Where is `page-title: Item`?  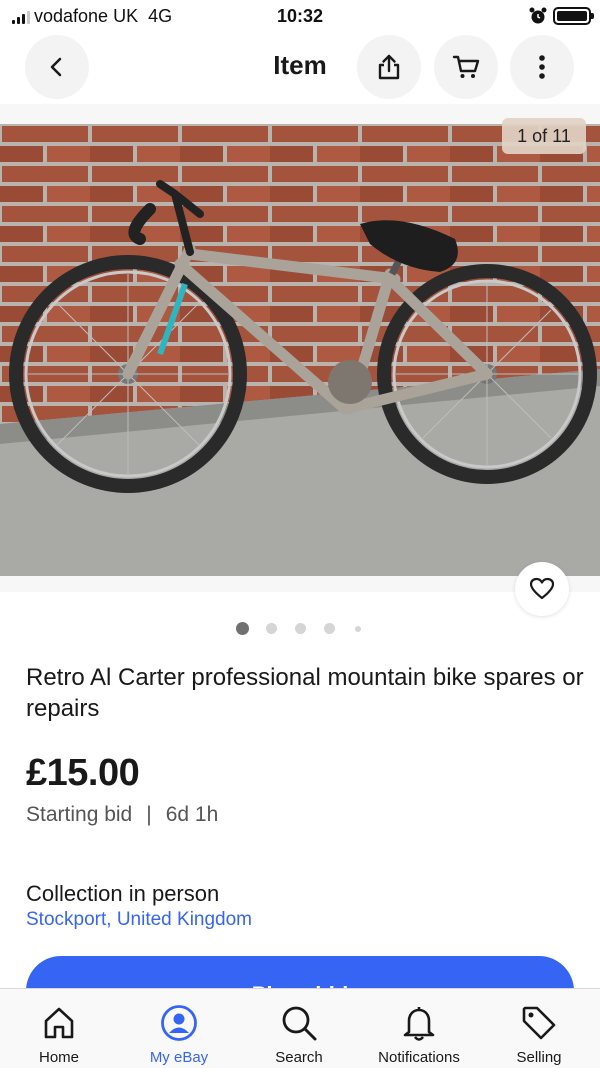 page-title: Item is located at coordinates (300, 65).